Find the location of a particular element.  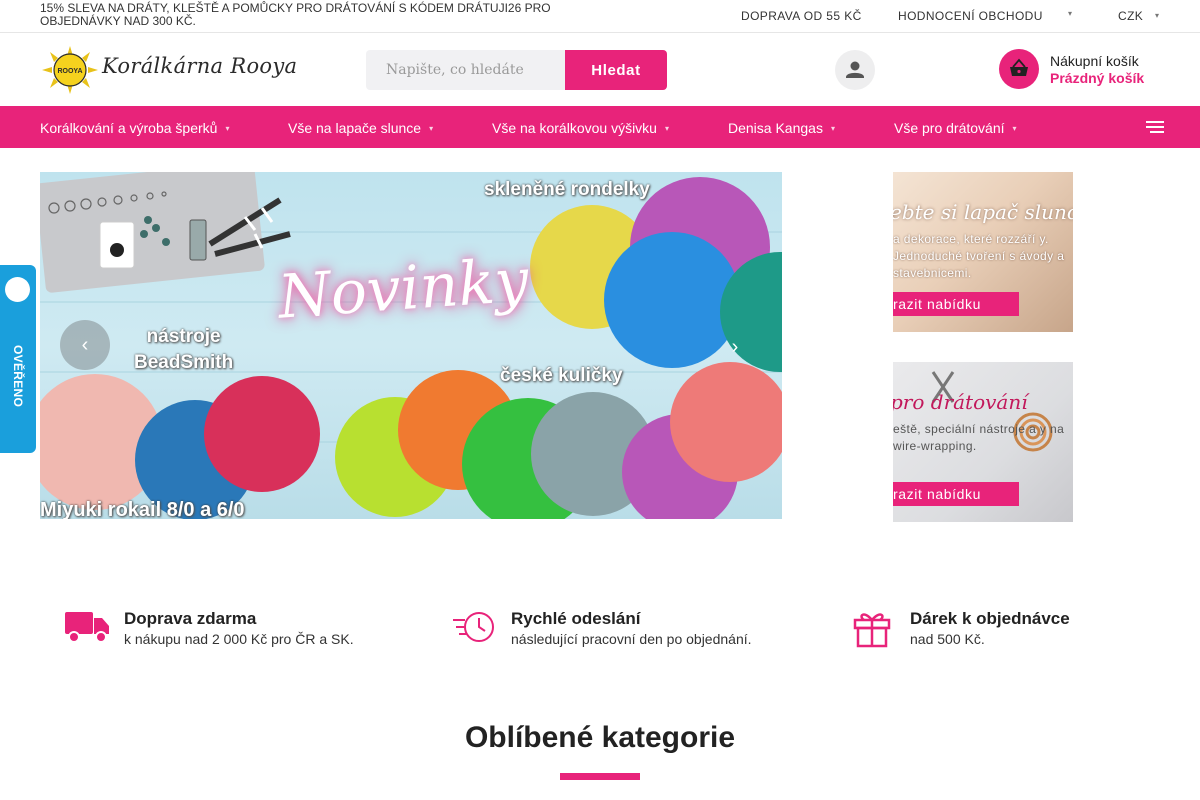

verified-by-customers-badge: OVĚŘENO ZÁKAZNÍKY is located at coordinates (18, 359).